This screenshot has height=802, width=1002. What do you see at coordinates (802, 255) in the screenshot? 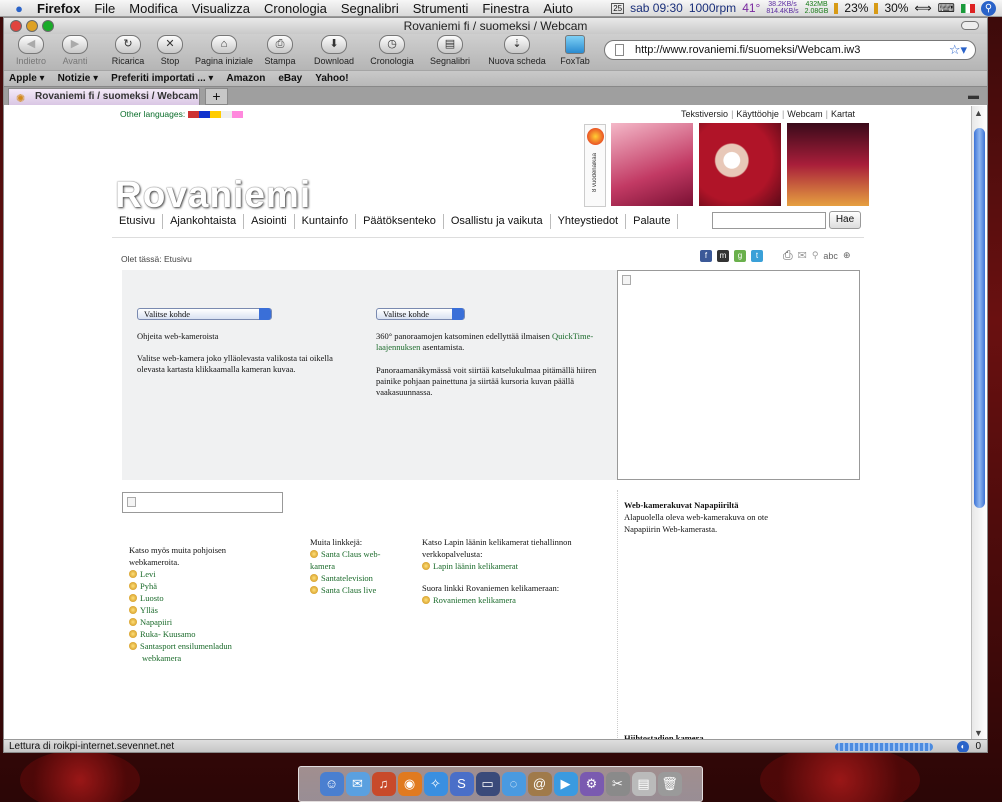
I see `email-icon: ✉` at bounding box center [802, 255].